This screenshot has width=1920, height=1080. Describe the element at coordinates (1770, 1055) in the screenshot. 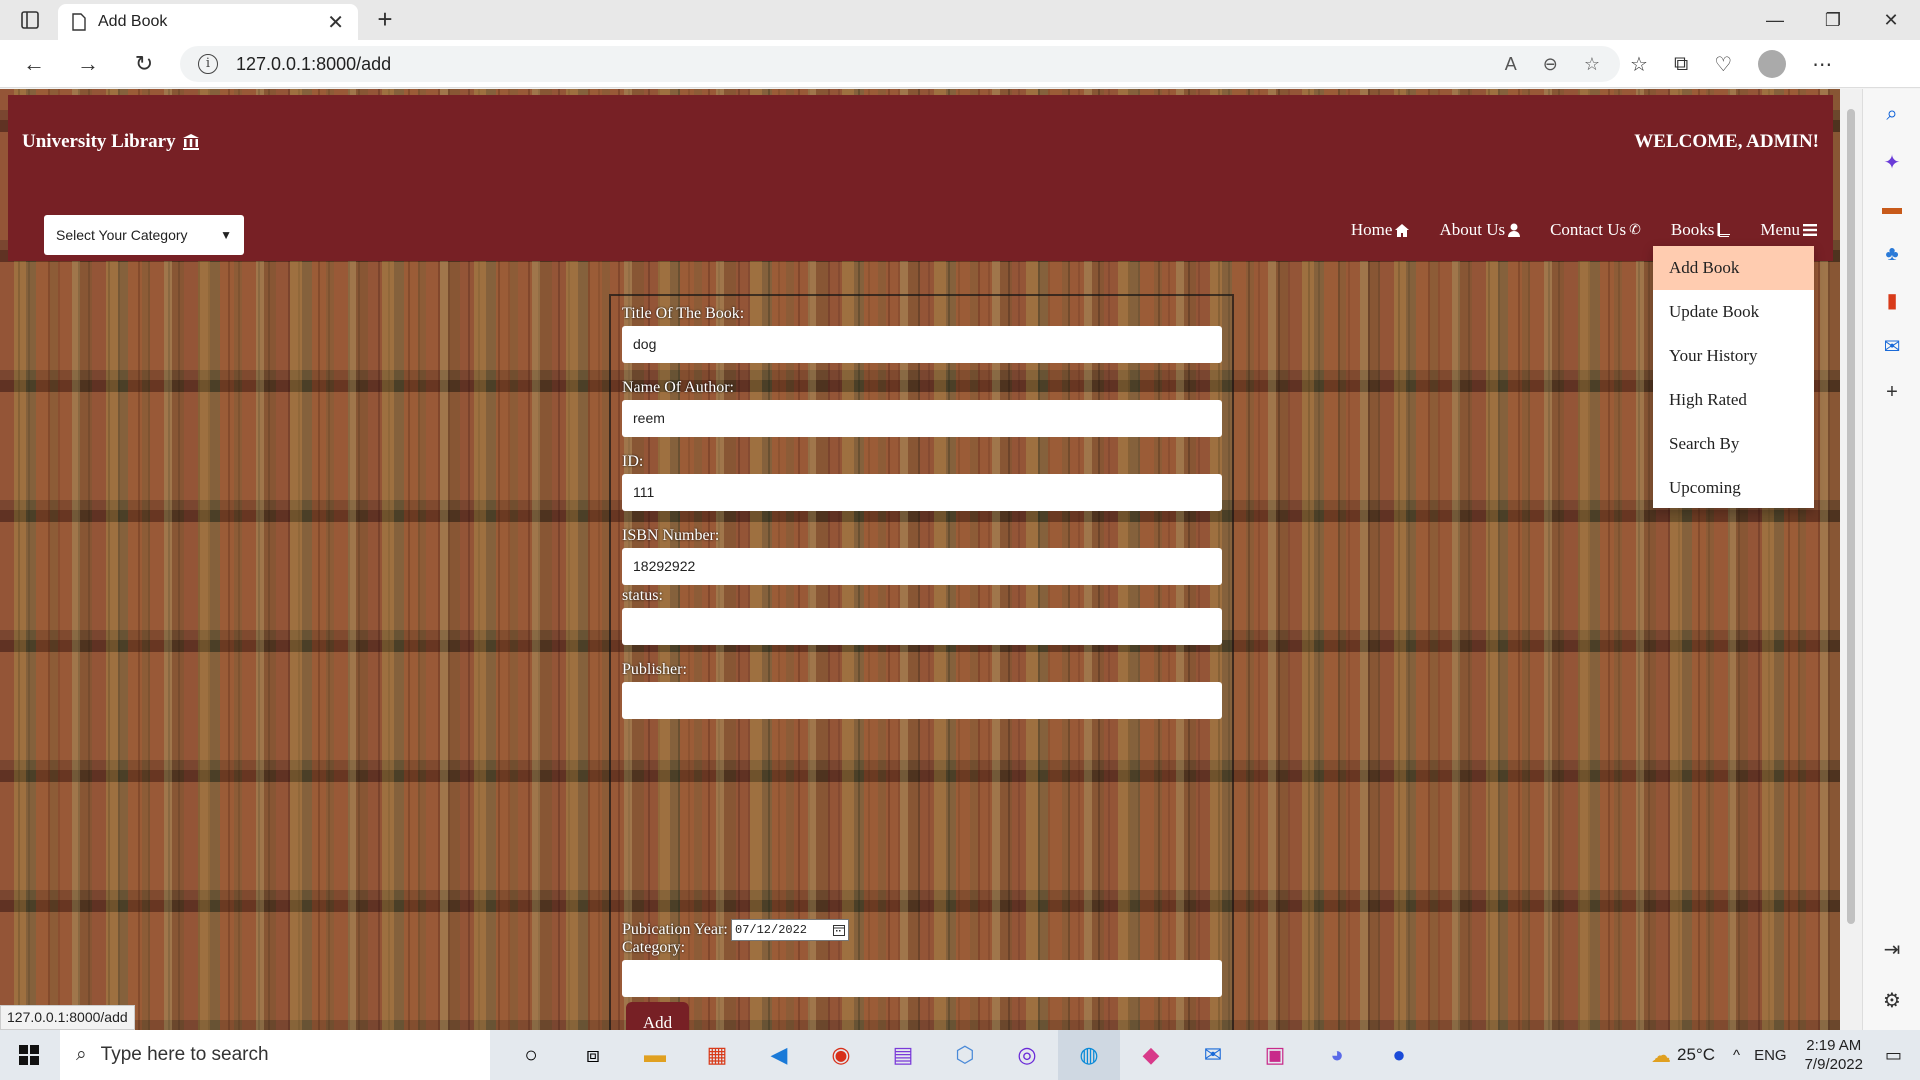

I see `language-indicator: ENG` at that location.